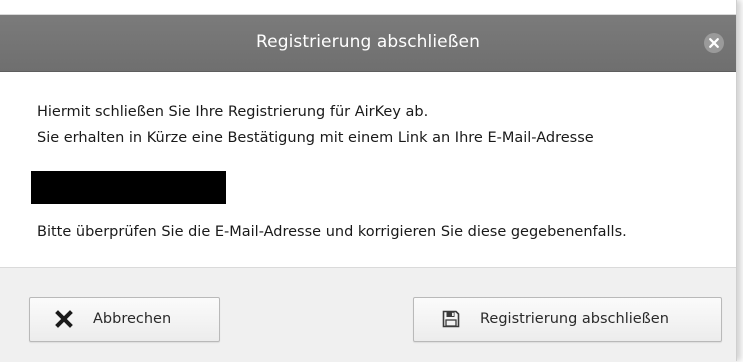 Image resolution: width=743 pixels, height=362 pixels. I want to click on redacted-email-address, so click(128, 187).